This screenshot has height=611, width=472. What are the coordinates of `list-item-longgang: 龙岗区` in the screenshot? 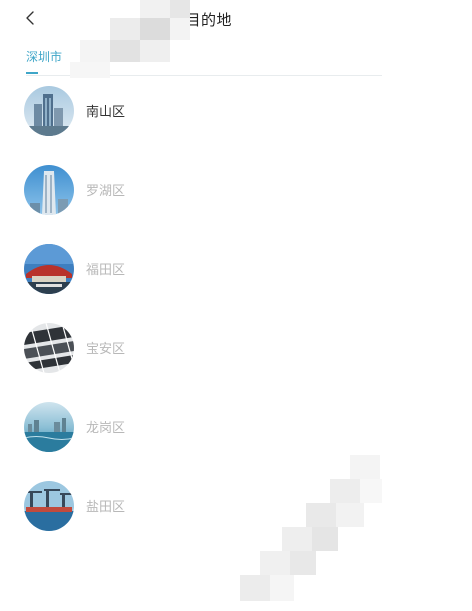 It's located at (204, 429).